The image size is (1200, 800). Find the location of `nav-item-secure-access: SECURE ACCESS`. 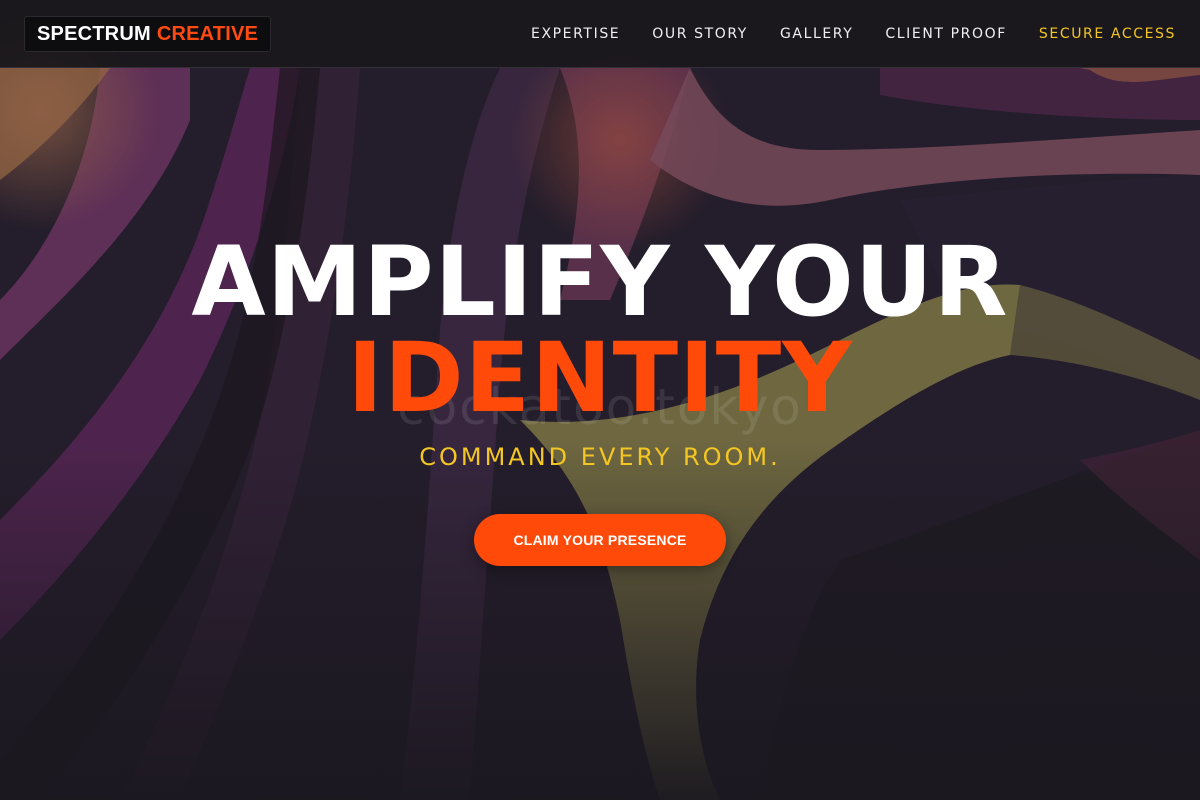

nav-item-secure-access: SECURE ACCESS is located at coordinates (1107, 34).